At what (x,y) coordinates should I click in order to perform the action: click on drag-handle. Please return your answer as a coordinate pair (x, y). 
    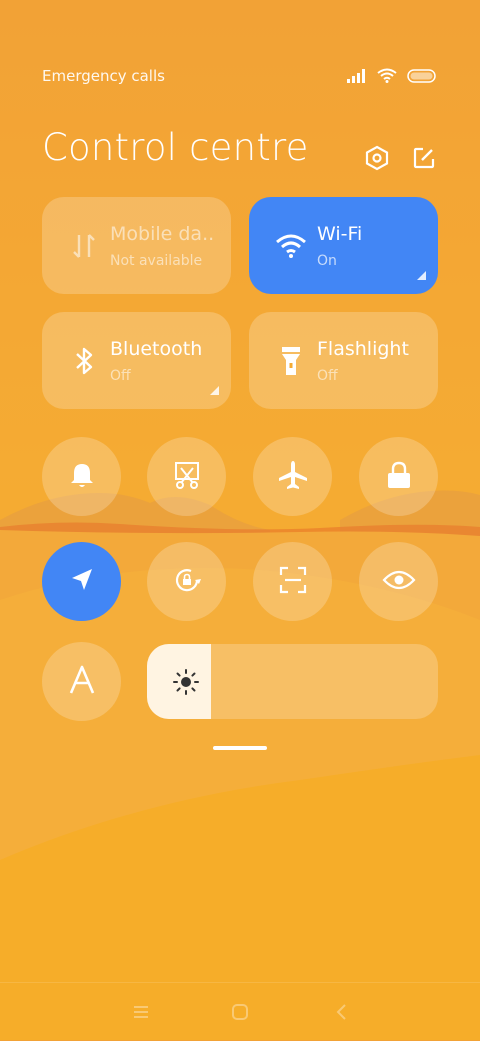
    Looking at the image, I should click on (240, 748).